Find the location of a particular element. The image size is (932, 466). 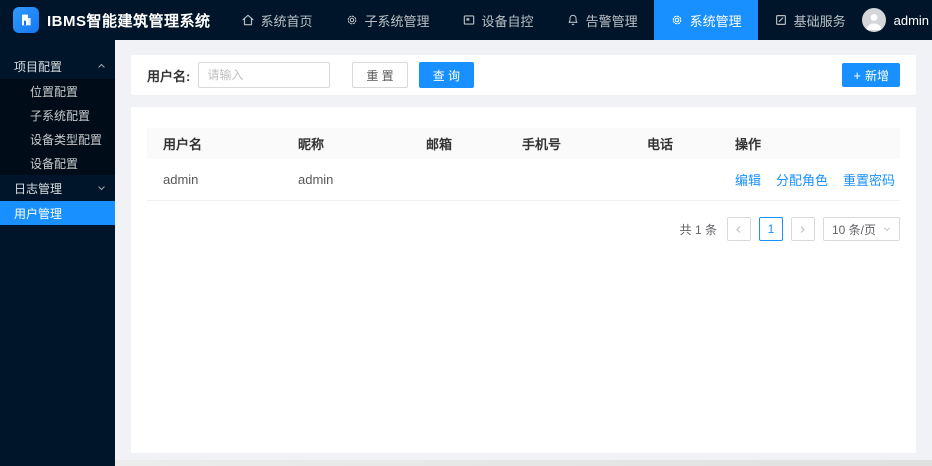

pagination: 共 1 条 1 10 条/页 is located at coordinates (523, 229).